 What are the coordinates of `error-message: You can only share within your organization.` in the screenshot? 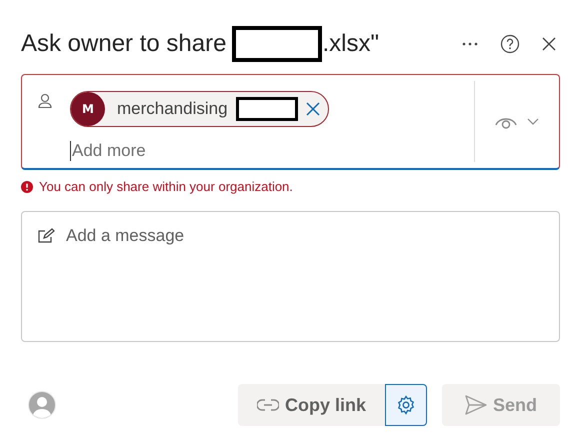 It's located at (166, 186).